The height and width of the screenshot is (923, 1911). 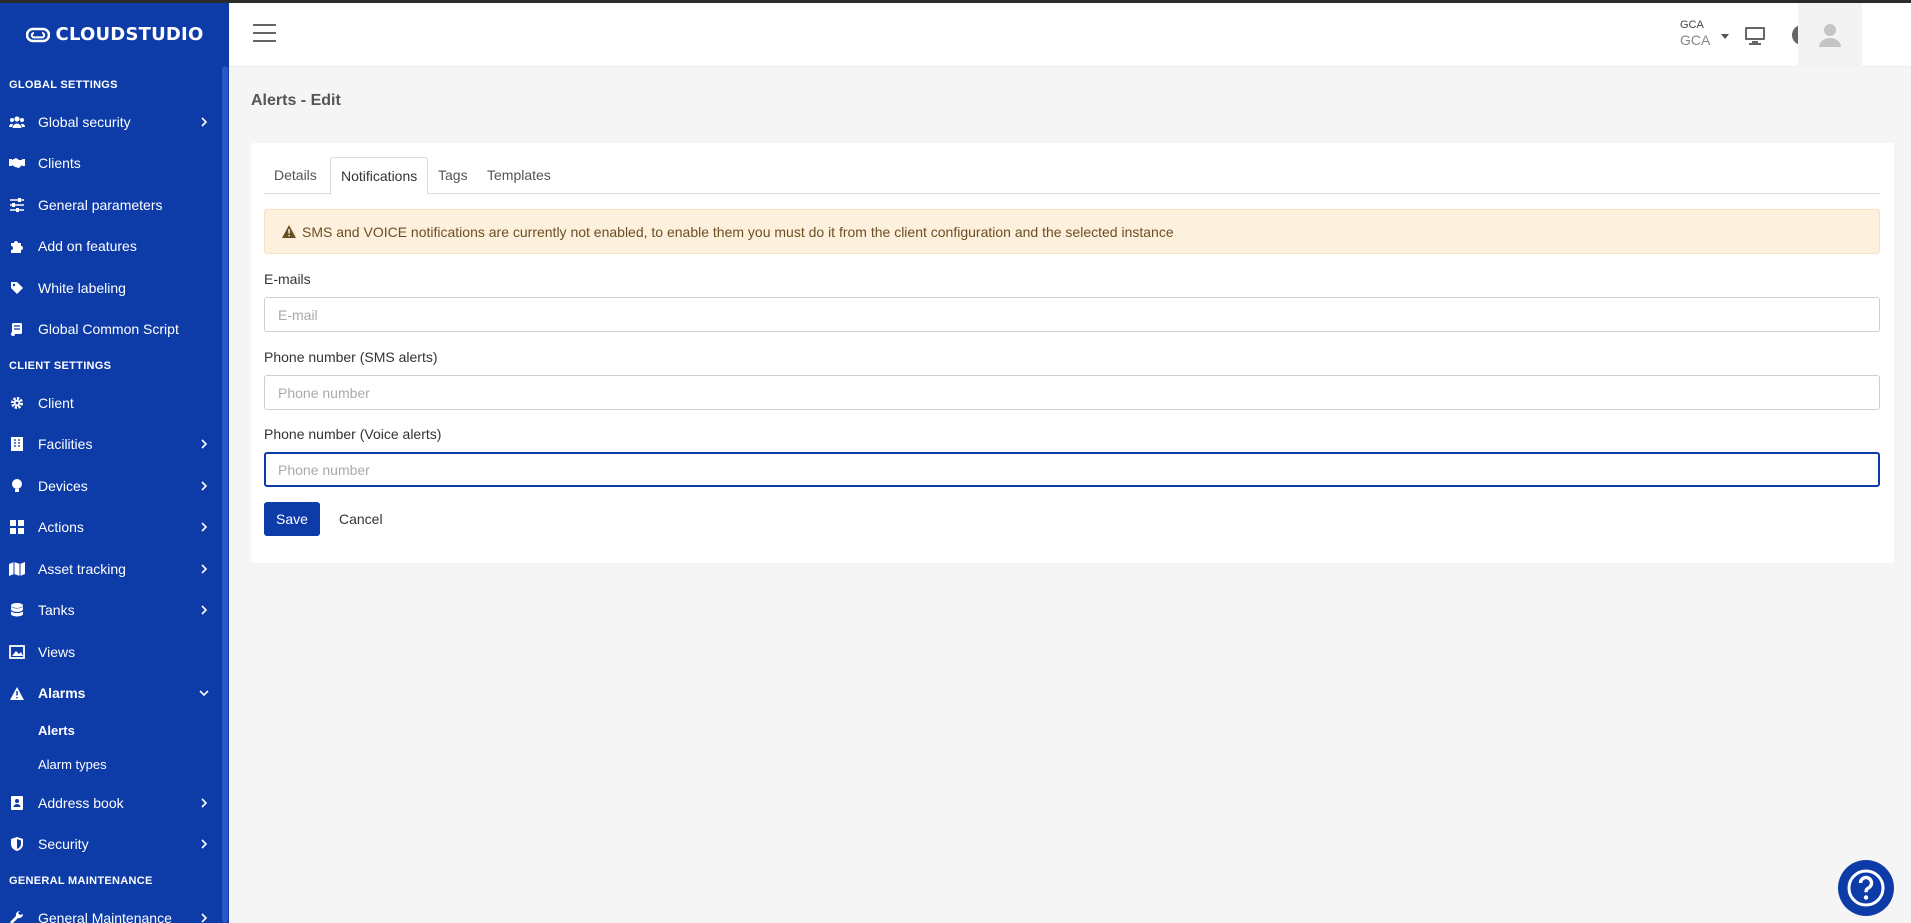 I want to click on sidebar-item-label: Devices, so click(x=63, y=485).